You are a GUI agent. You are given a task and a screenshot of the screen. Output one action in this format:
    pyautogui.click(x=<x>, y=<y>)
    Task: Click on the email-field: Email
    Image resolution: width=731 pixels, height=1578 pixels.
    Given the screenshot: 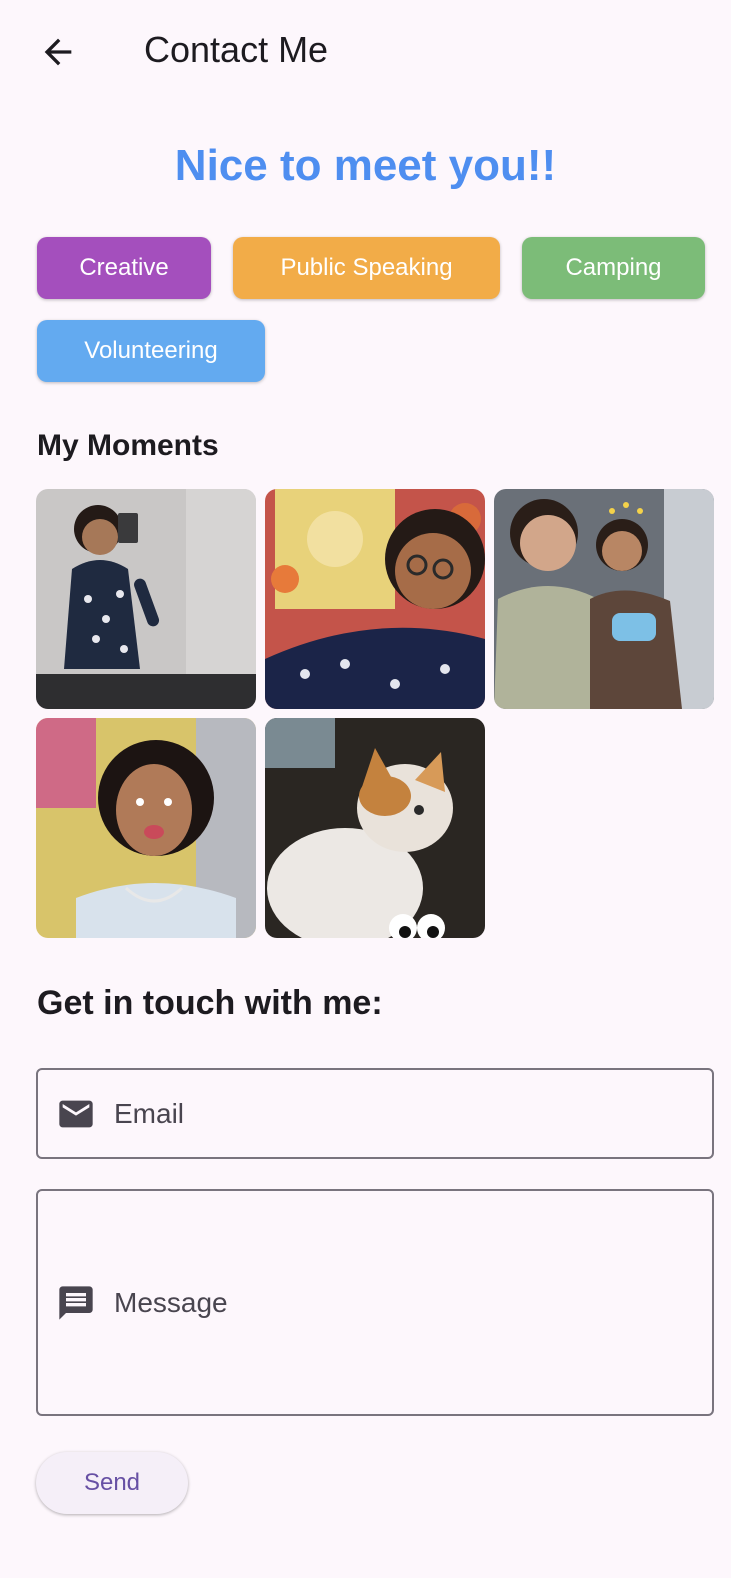 What is the action you would take?
    pyautogui.click(x=375, y=1113)
    